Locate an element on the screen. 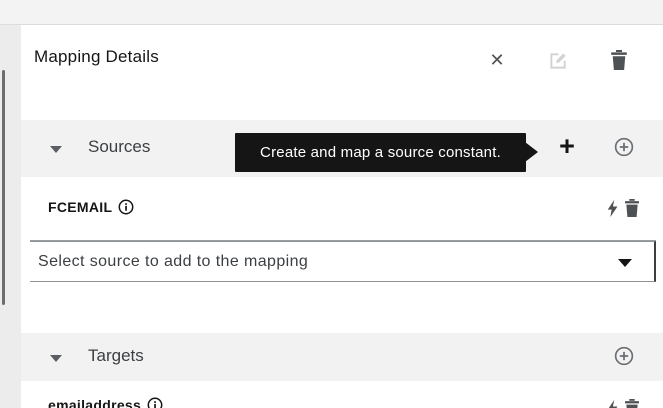  remove-source-field-button is located at coordinates (634, 208).